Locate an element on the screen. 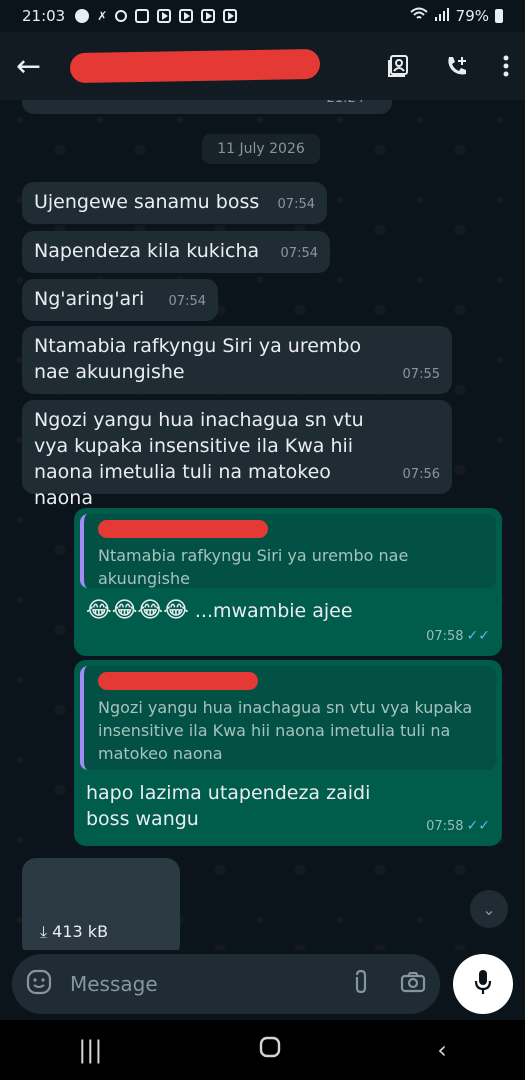 The height and width of the screenshot is (1080, 525). message-input-bar: Message is located at coordinates (226, 984).